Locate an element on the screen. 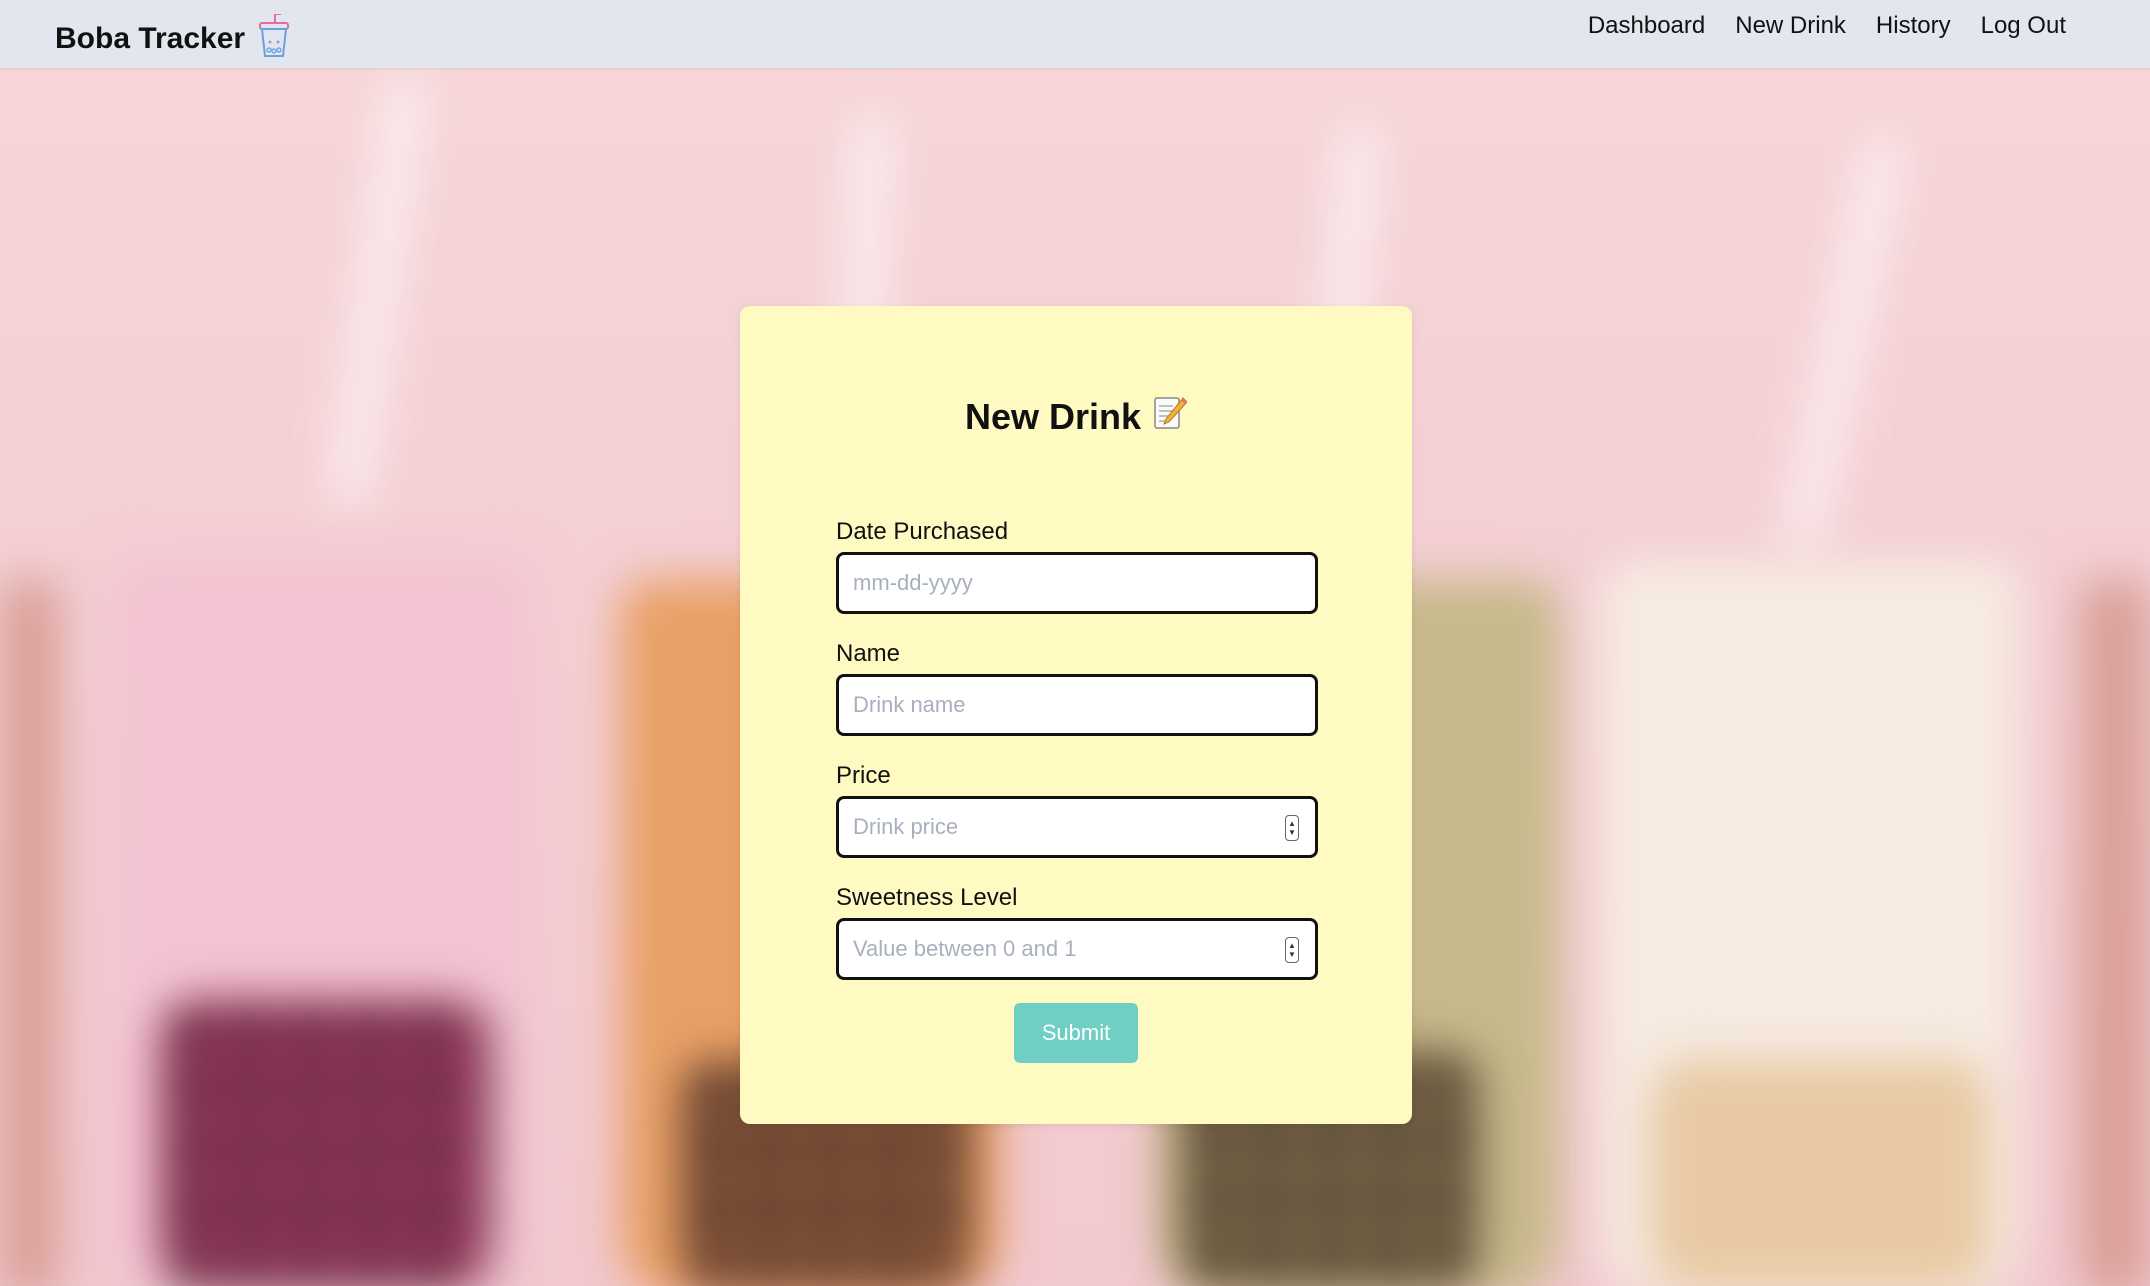  price-label: Price is located at coordinates (863, 775).